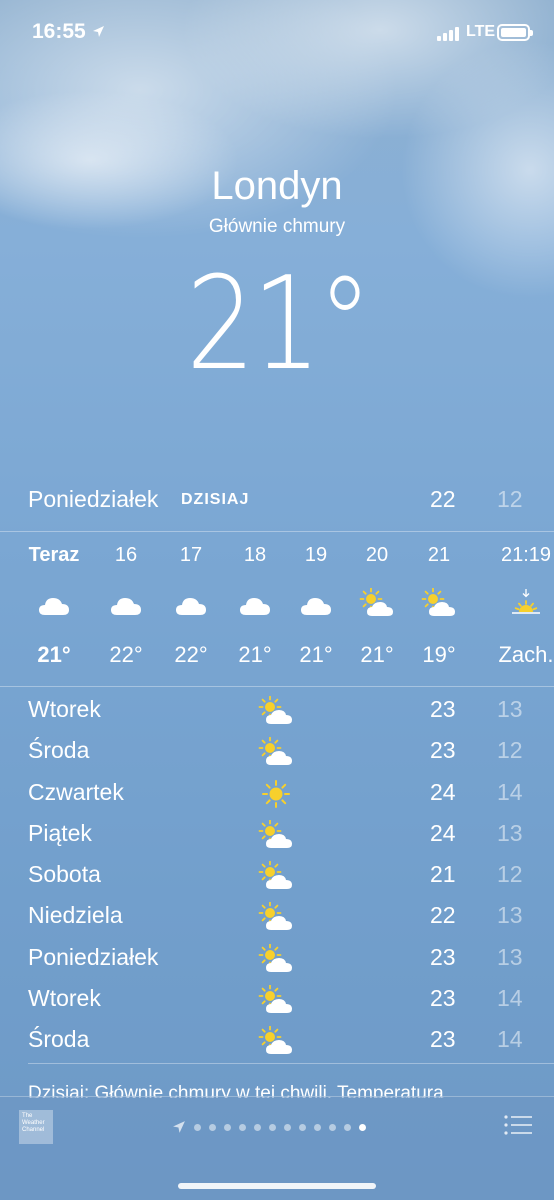 Image resolution: width=554 pixels, height=1200 pixels. I want to click on daily-row: Sobota 21 12, so click(277, 875).